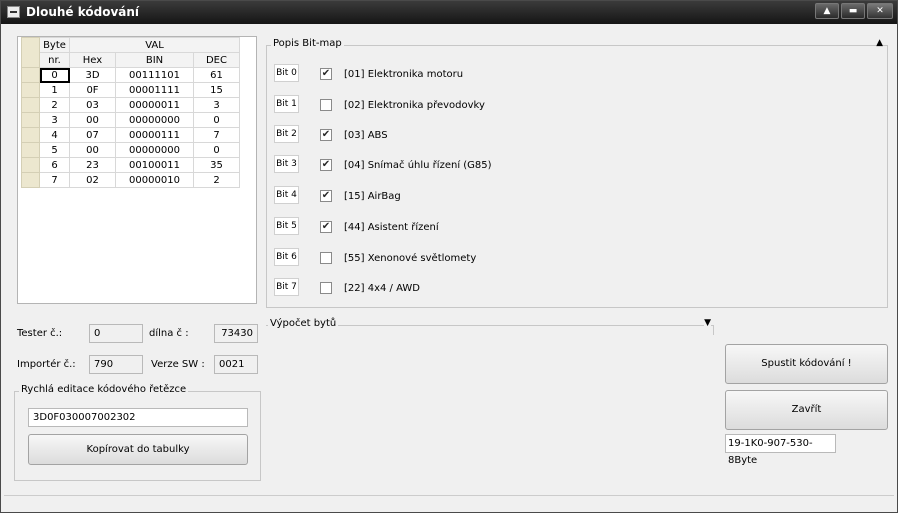 The height and width of the screenshot is (515, 900). I want to click on code-string-input: 3D0F030007002302, so click(138, 417).